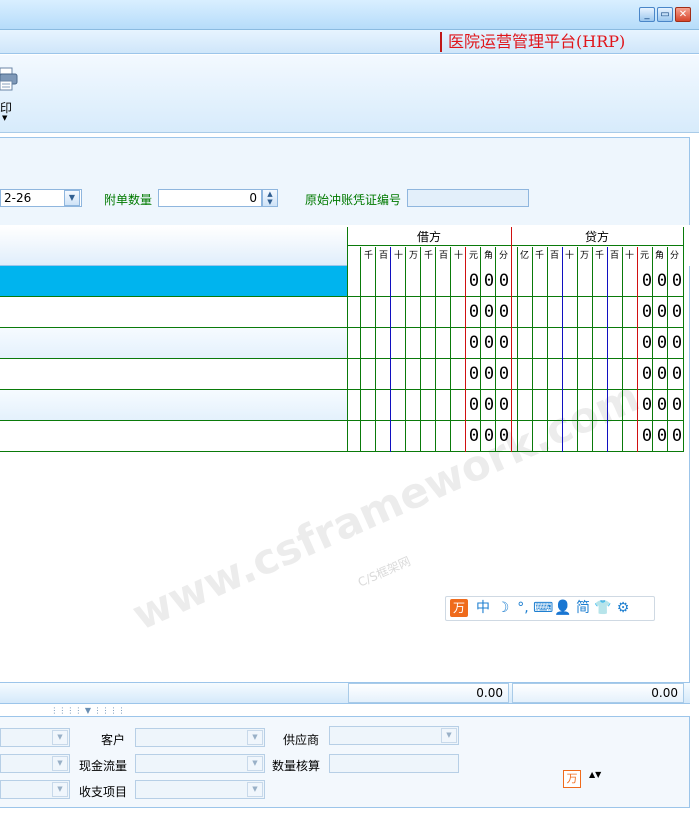 The image size is (699, 813). Describe the element at coordinates (563, 608) in the screenshot. I see `ime-item-icon: 👤` at that location.